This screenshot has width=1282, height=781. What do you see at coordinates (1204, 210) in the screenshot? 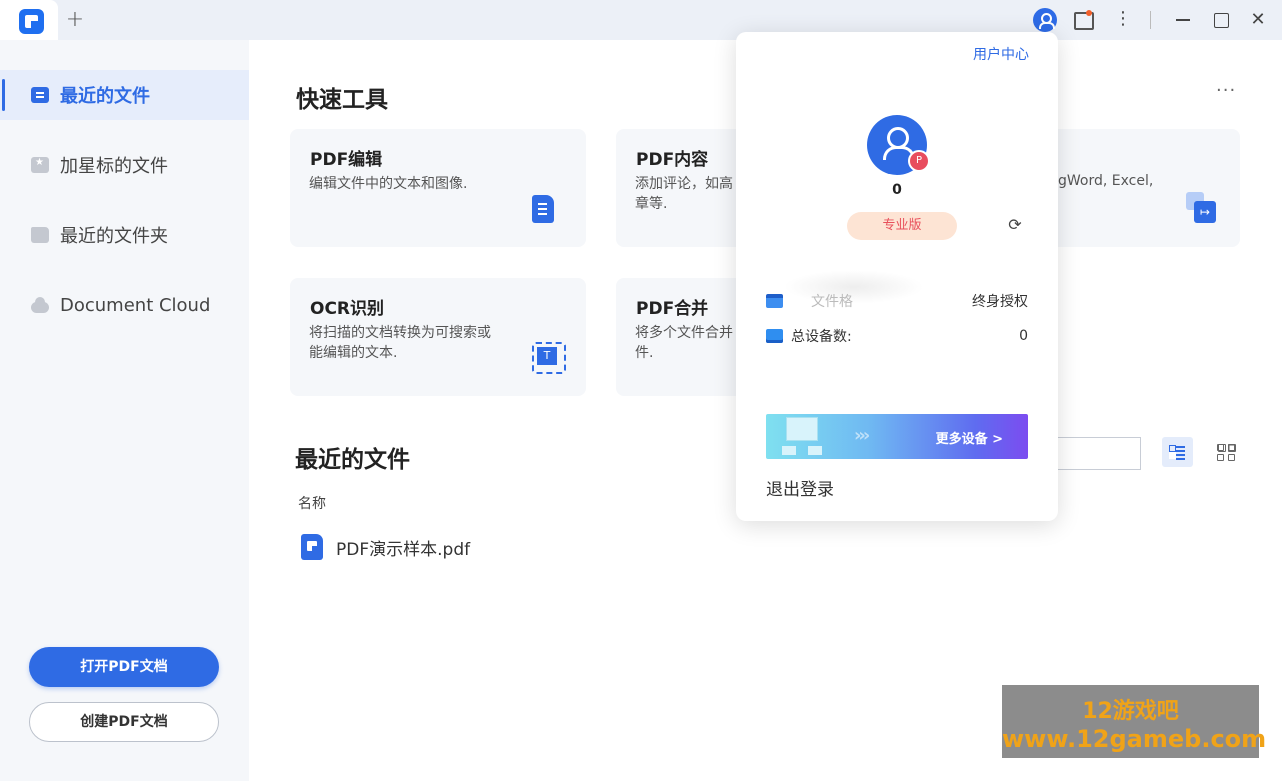
I see `convert-icon` at bounding box center [1204, 210].